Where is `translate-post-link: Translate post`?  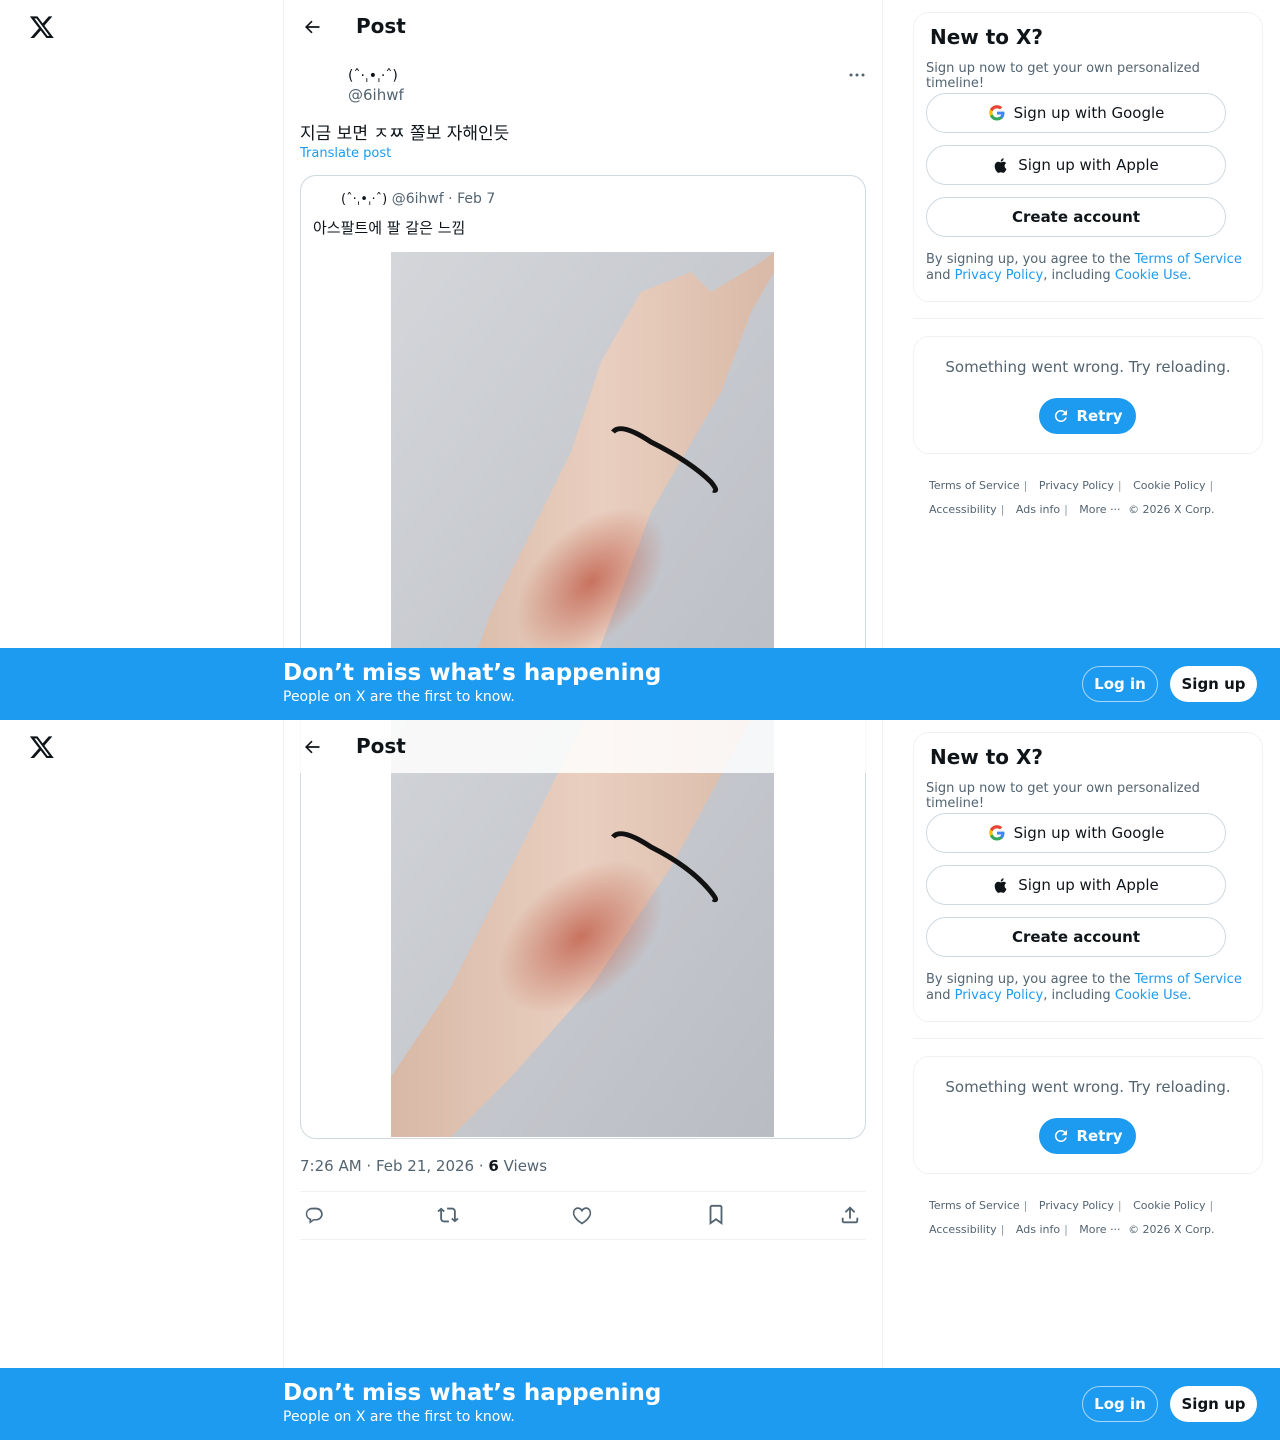
translate-post-link: Translate post is located at coordinates (345, 153).